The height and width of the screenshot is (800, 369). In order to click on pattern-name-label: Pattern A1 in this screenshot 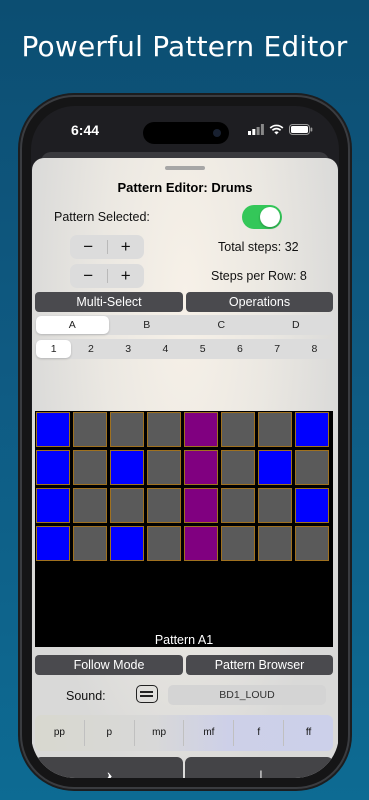, I will do `click(184, 640)`.